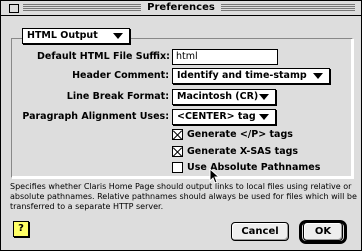  I want to click on window-title: Preferences, so click(181, 7).